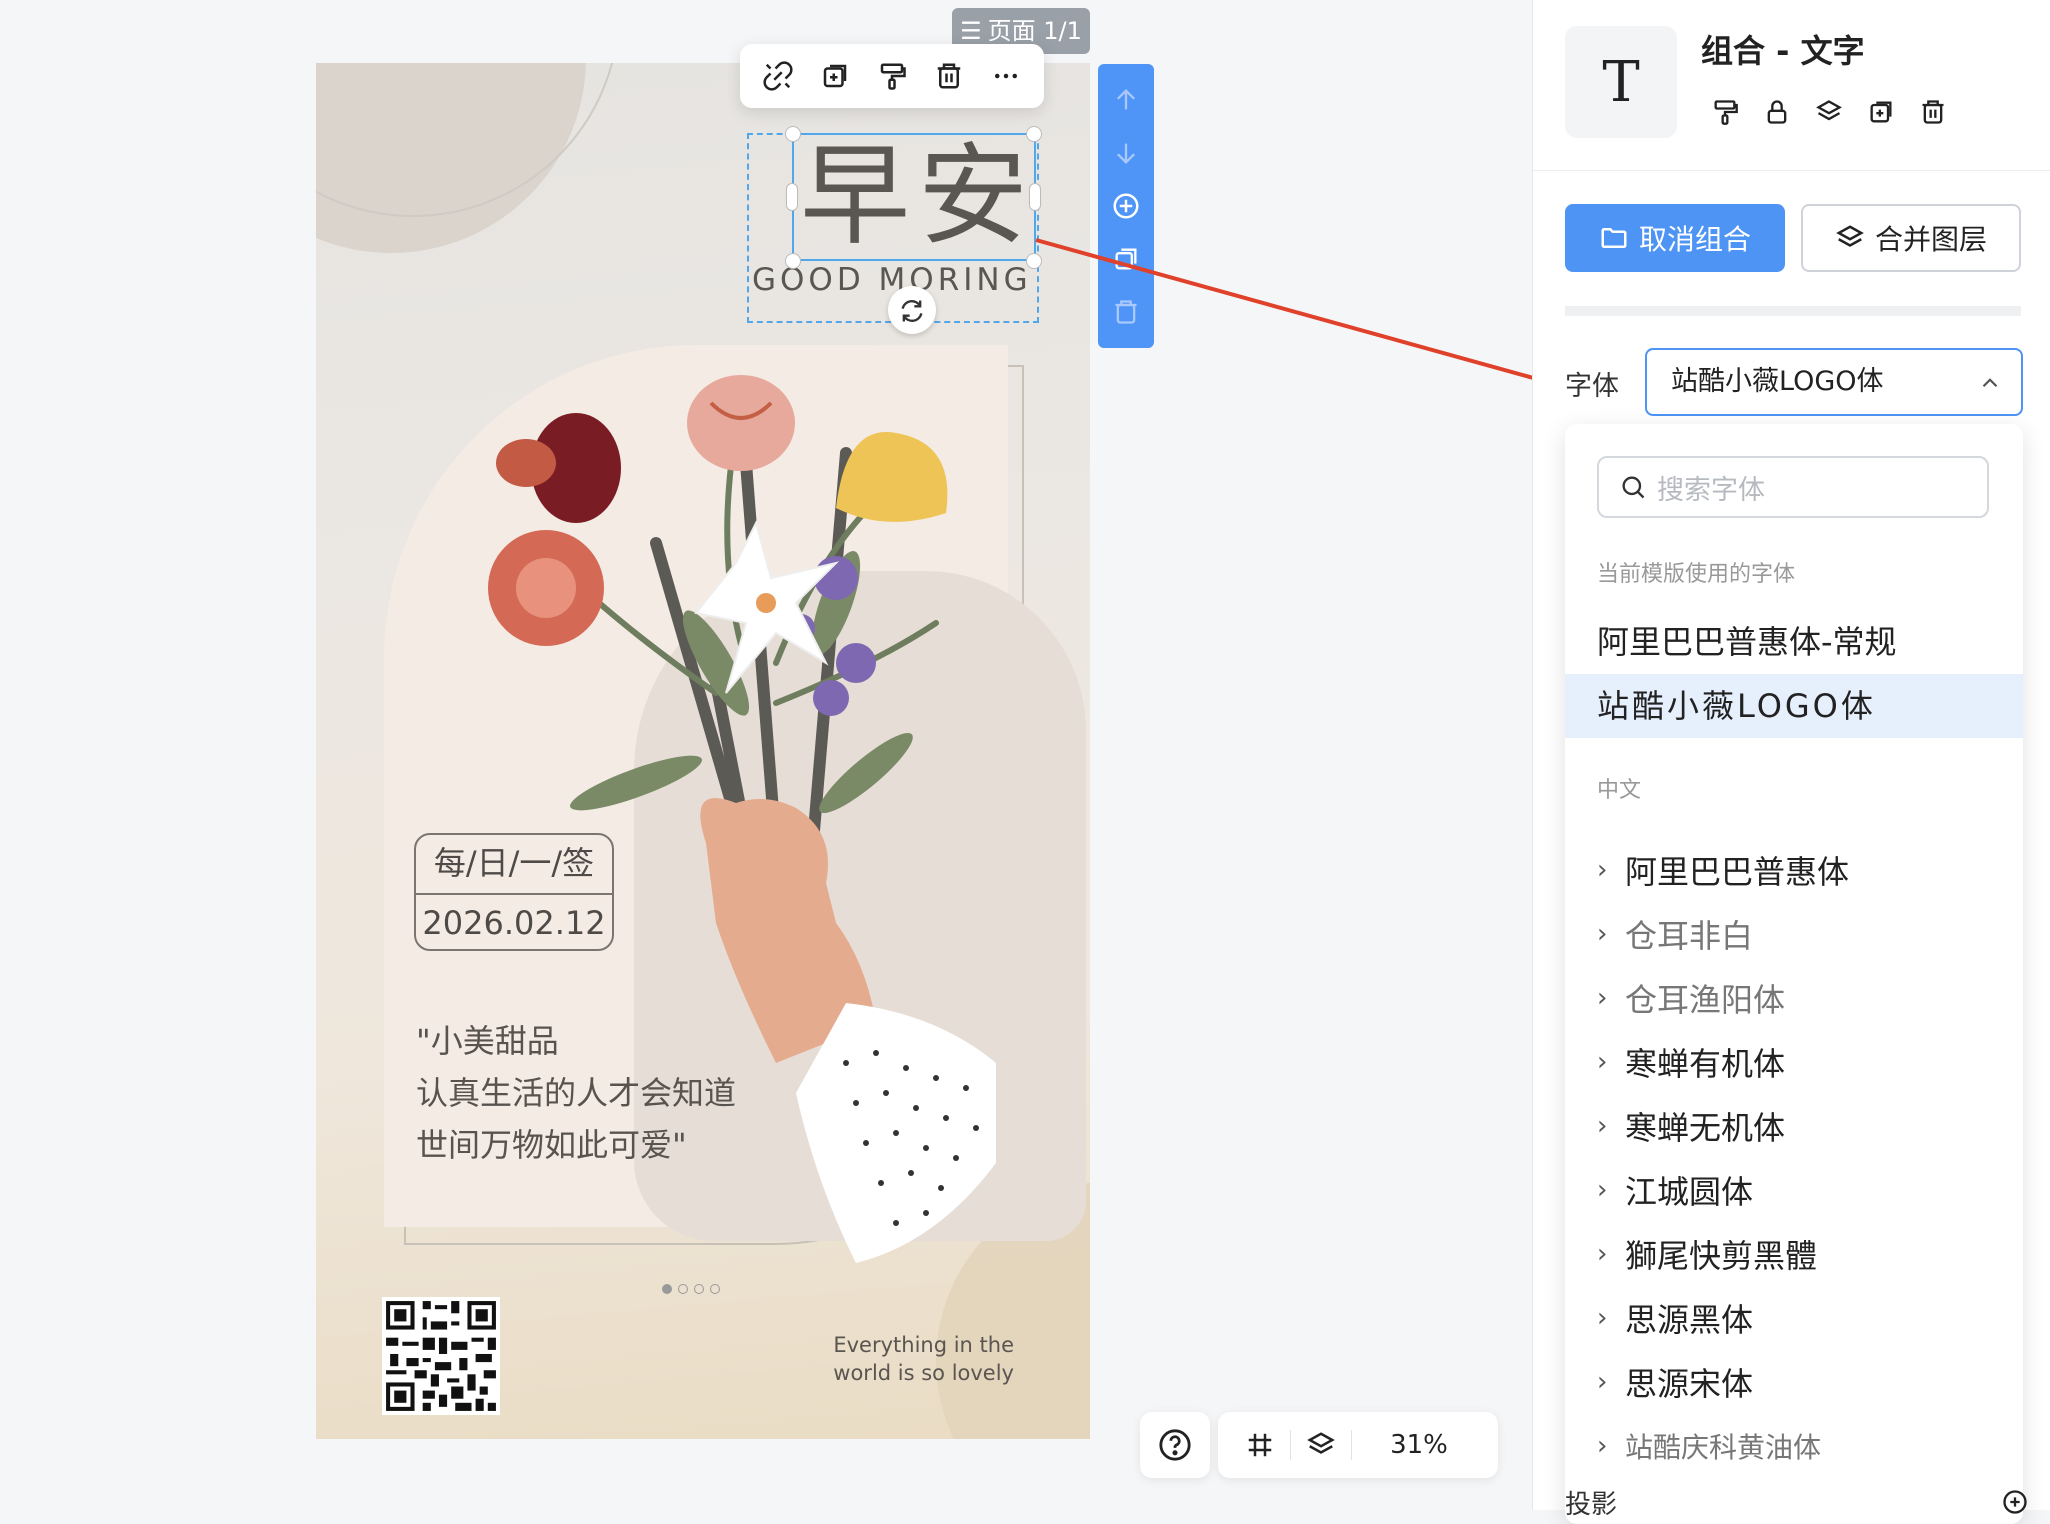 This screenshot has width=2050, height=1524. I want to click on font-option-selected: 站酷小薇LOGO体, so click(1794, 706).